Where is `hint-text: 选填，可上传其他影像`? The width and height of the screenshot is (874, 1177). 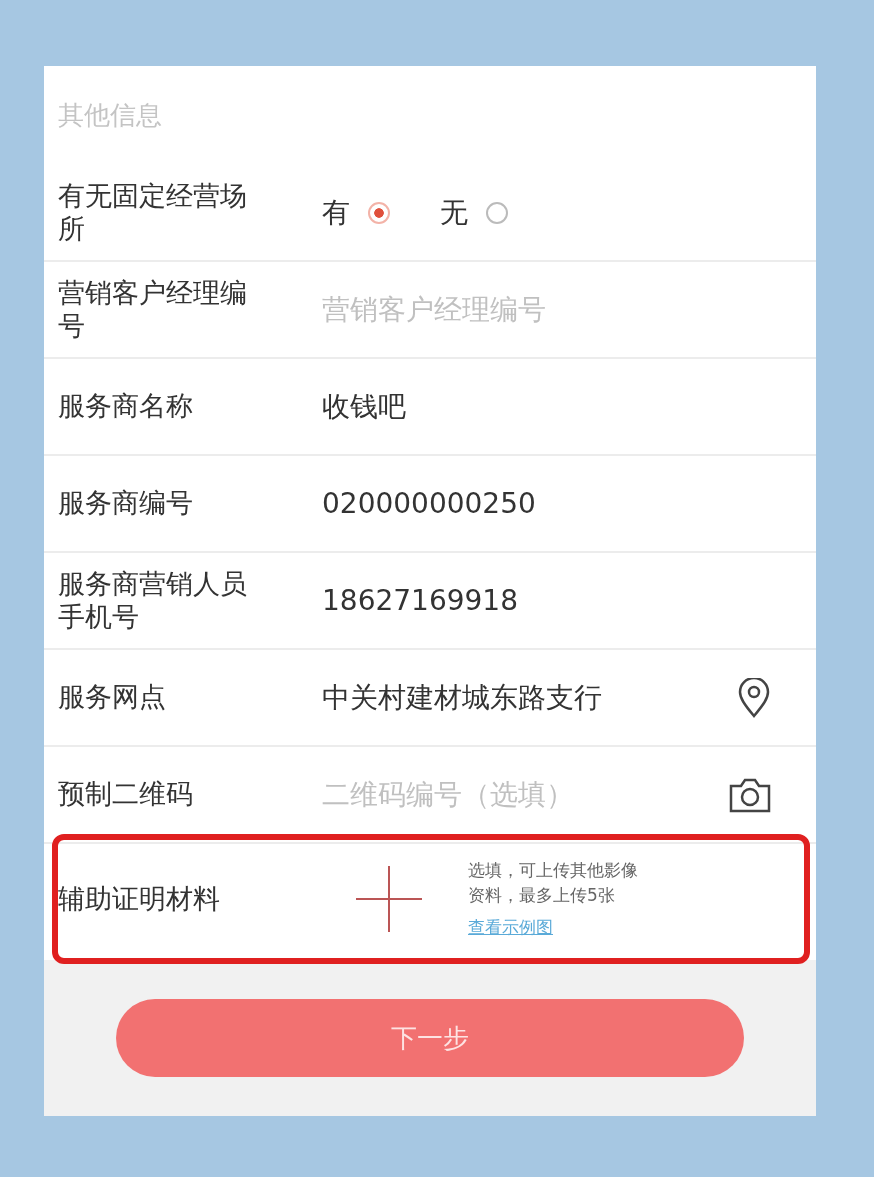 hint-text: 选填，可上传其他影像 is located at coordinates (553, 871).